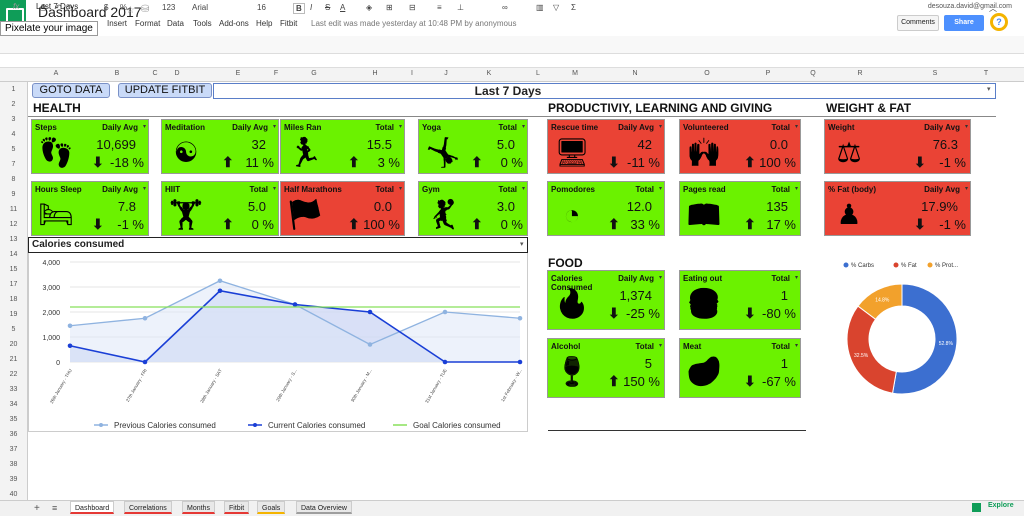 This screenshot has height=516, width=1024. Describe the element at coordinates (860, 73) in the screenshot. I see `column-header-cell: R` at that location.